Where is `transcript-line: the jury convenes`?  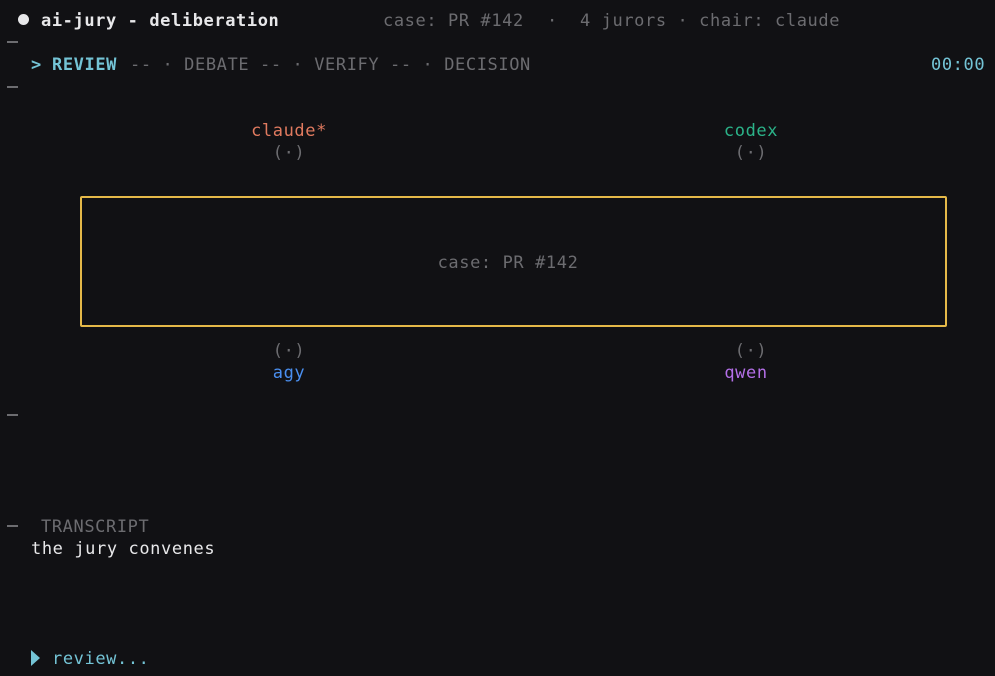
transcript-line: the jury convenes is located at coordinates (123, 549).